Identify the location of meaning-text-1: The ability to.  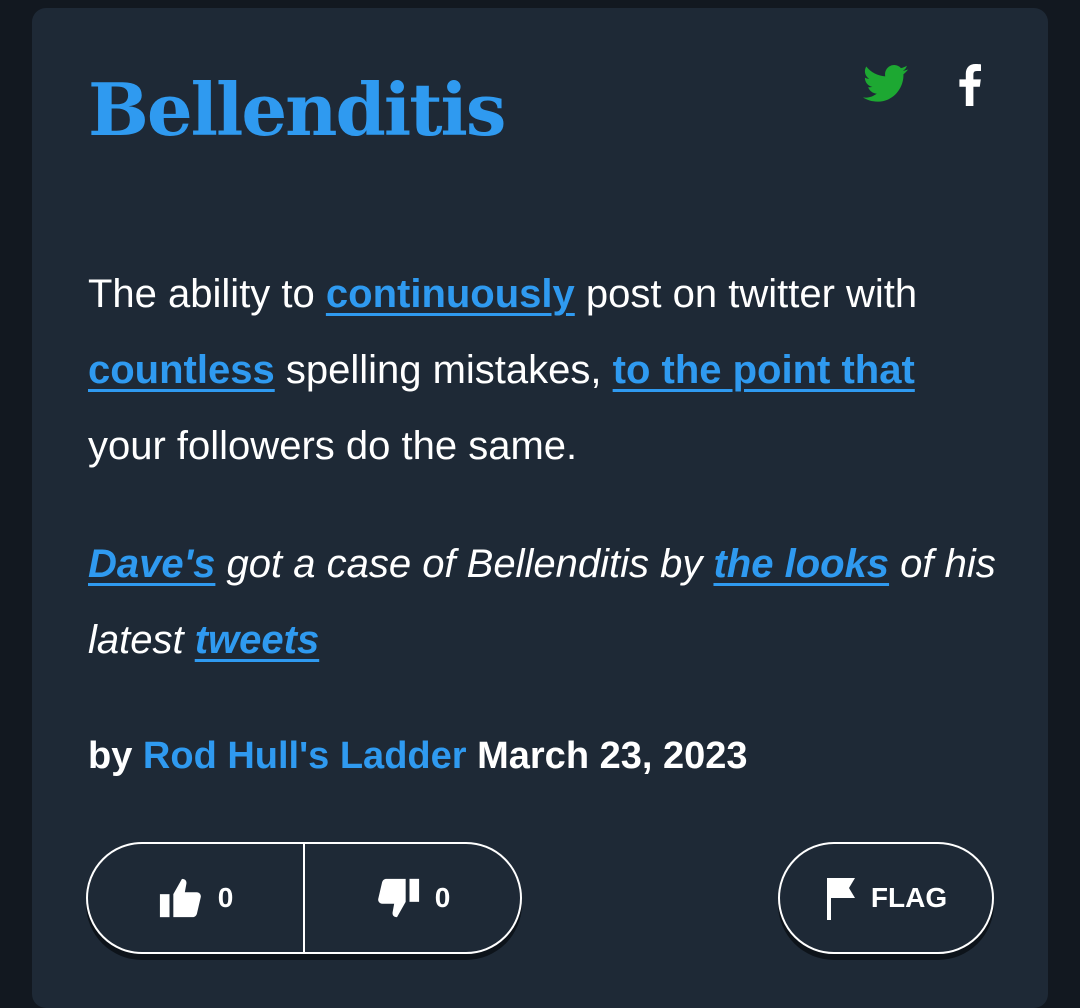
(207, 294).